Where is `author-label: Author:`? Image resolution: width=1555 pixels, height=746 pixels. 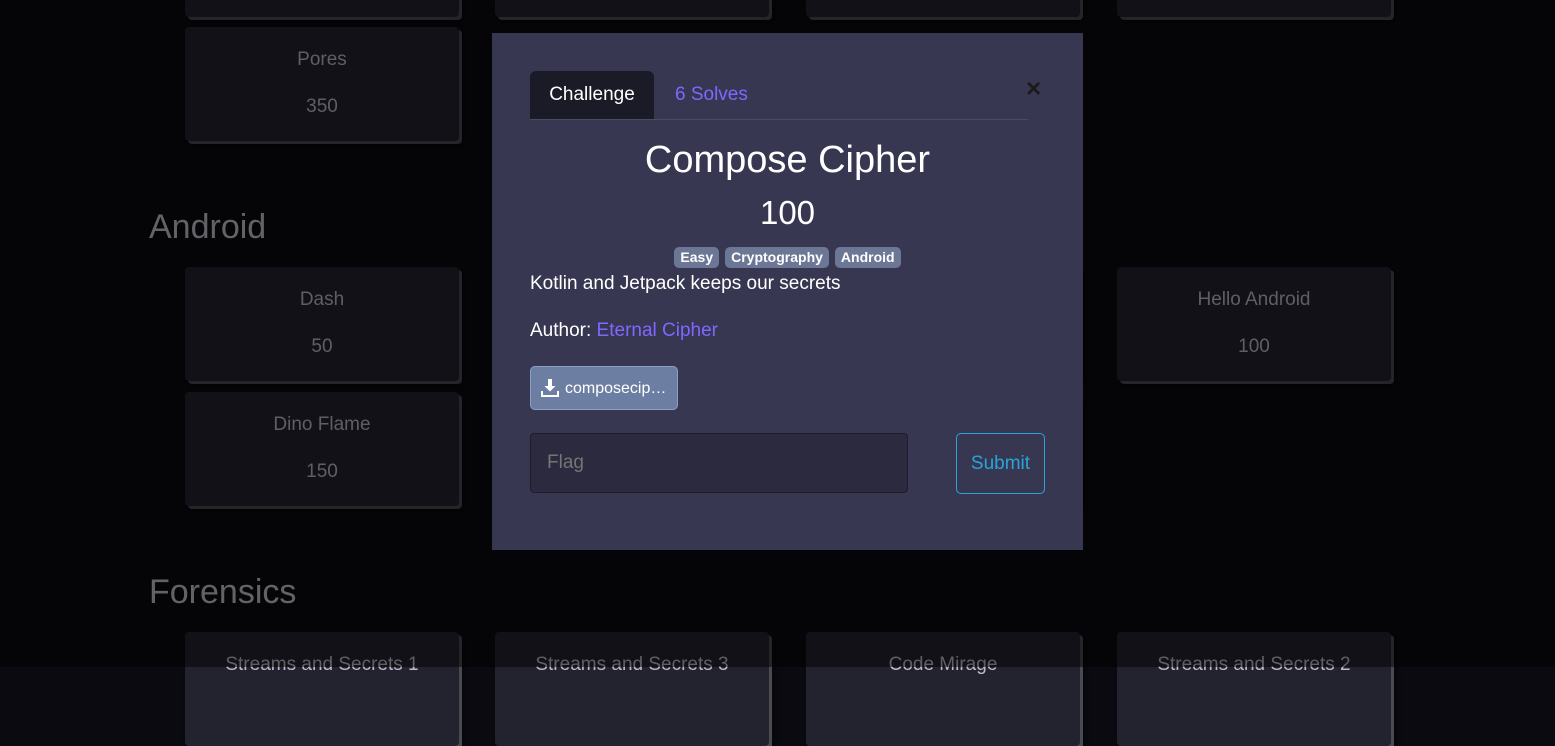
author-label: Author: is located at coordinates (563, 330).